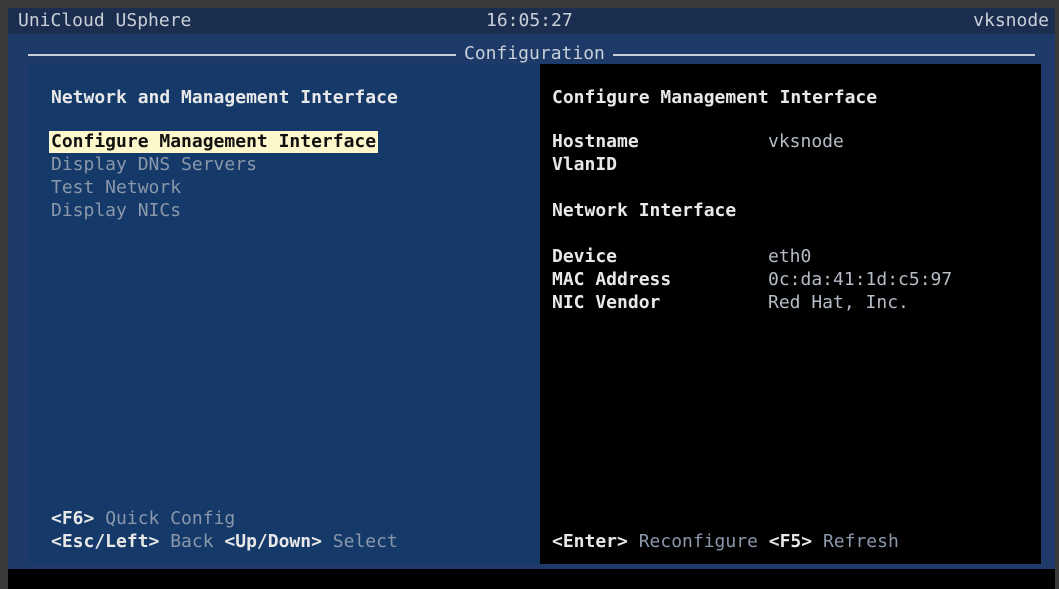 This screenshot has height=589, width=1059. What do you see at coordinates (165, 518) in the screenshot?
I see `quick-config-label: Quick Config` at bounding box center [165, 518].